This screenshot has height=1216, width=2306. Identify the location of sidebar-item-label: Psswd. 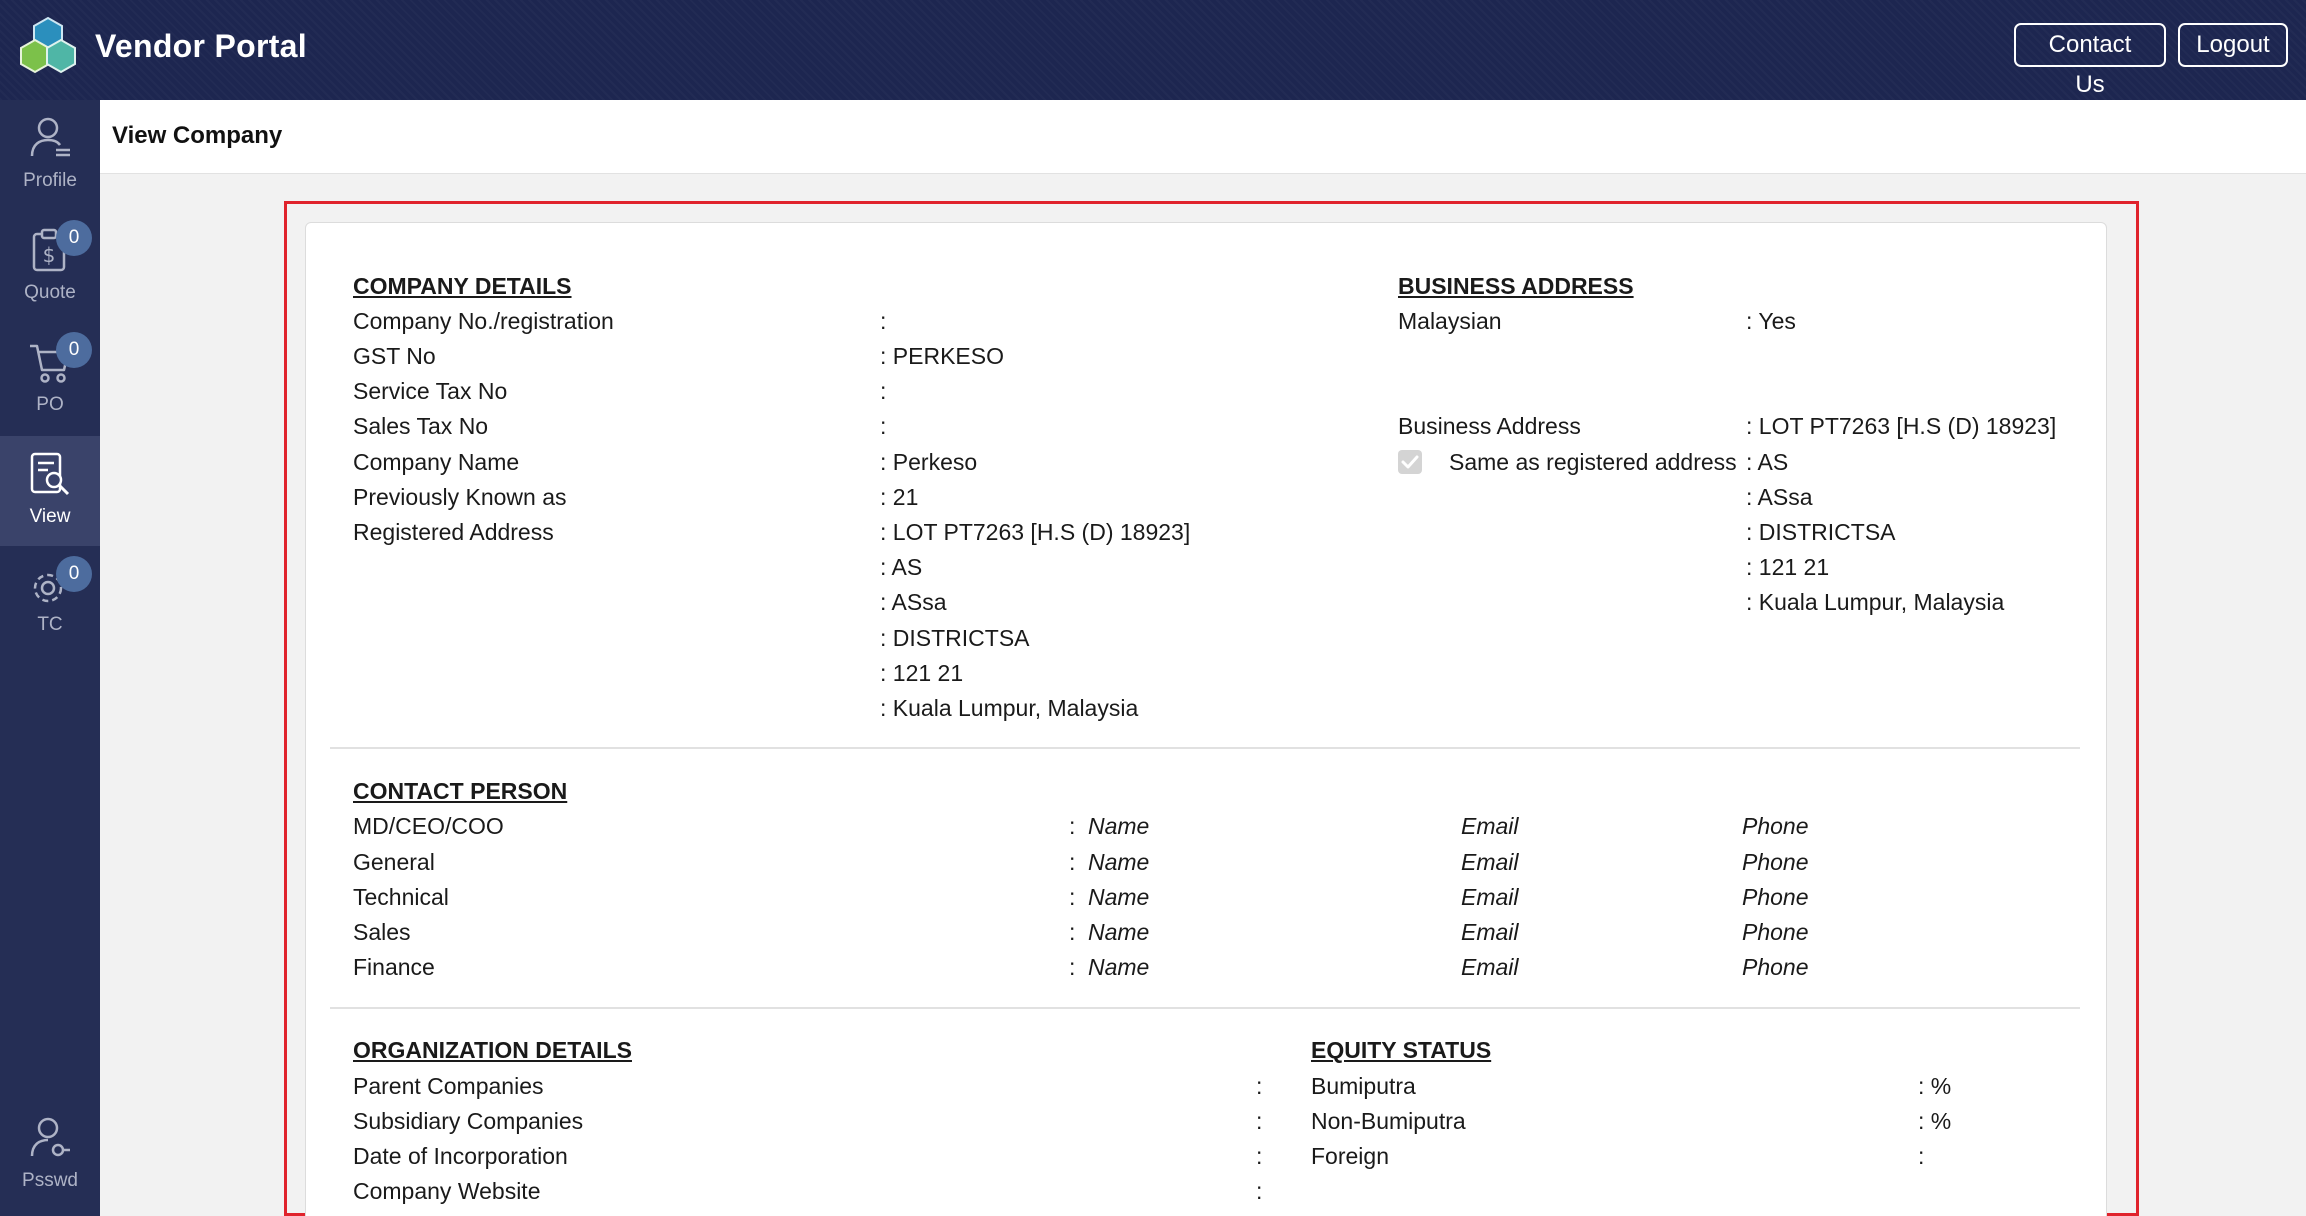
(50, 1180).